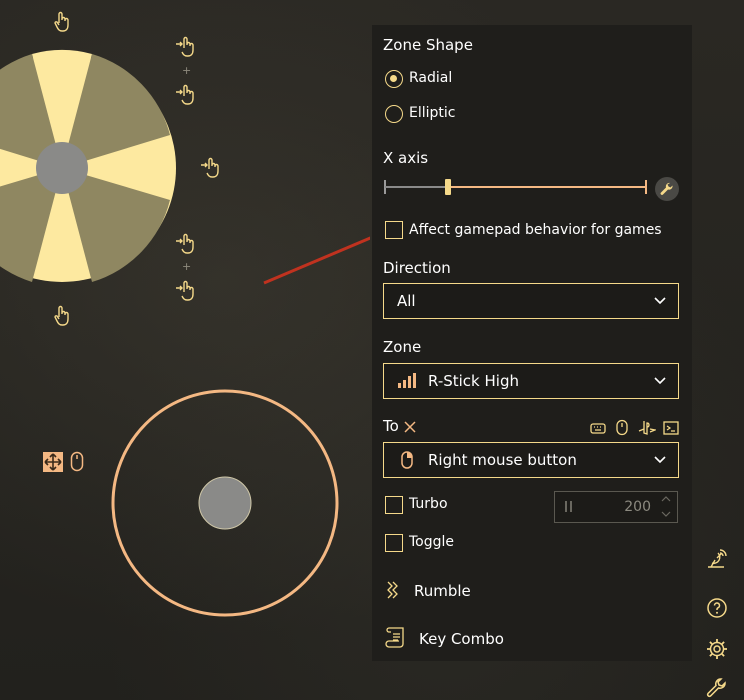 The width and height of the screenshot is (744, 700). What do you see at coordinates (432, 113) in the screenshot?
I see `elliptic-label: Elliptic` at bounding box center [432, 113].